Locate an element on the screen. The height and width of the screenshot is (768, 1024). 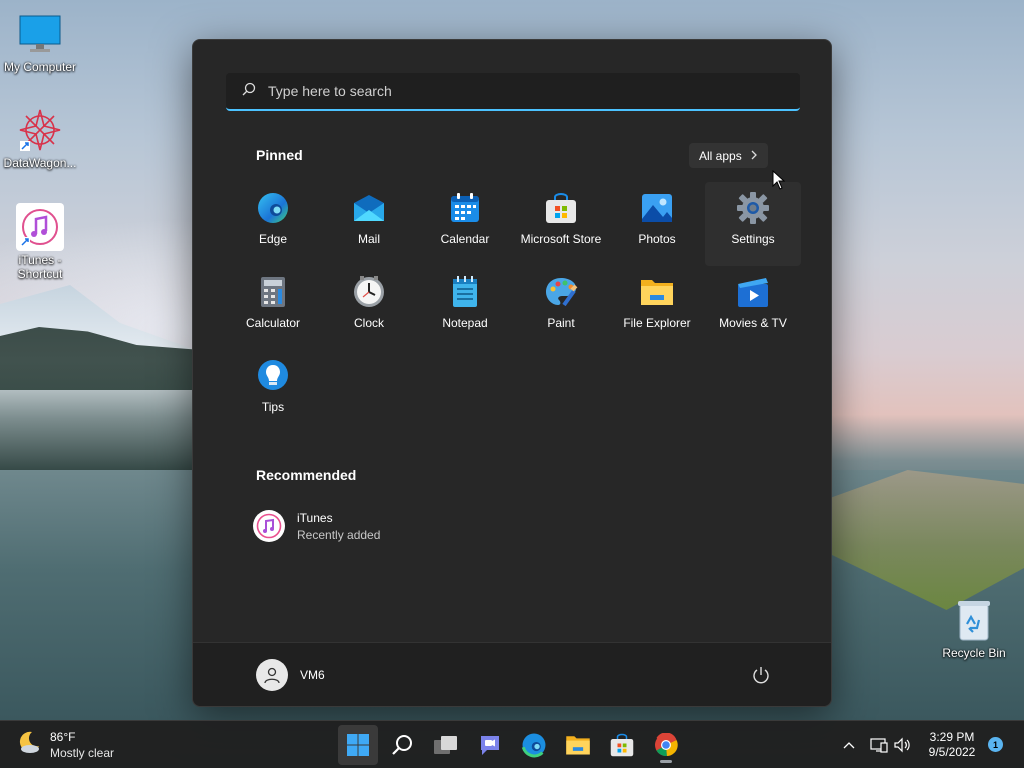
gear-icon is located at coordinates (753, 208).